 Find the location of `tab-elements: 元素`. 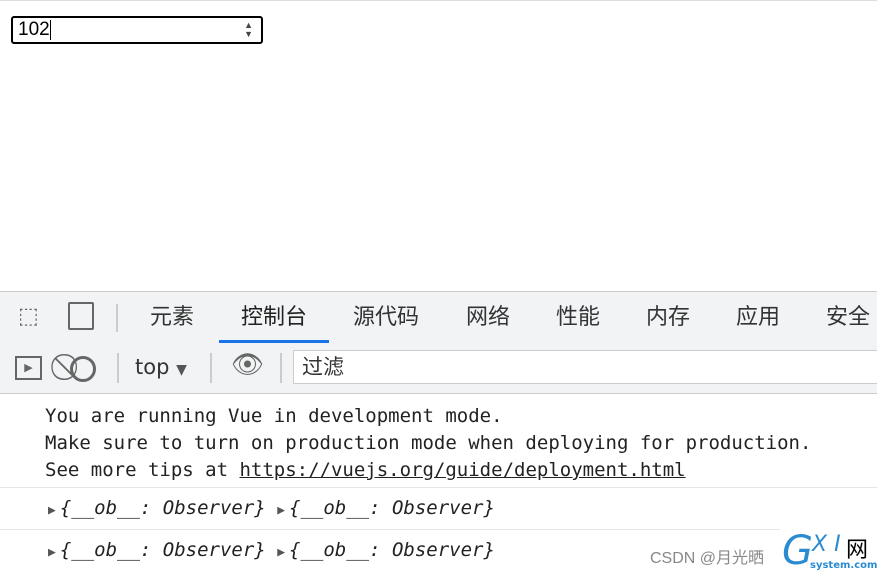

tab-elements: 元素 is located at coordinates (172, 317).